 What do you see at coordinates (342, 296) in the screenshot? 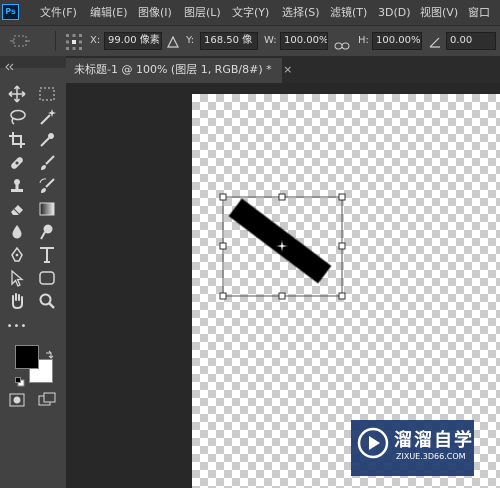
I see `transform-handle-bottom-right` at bounding box center [342, 296].